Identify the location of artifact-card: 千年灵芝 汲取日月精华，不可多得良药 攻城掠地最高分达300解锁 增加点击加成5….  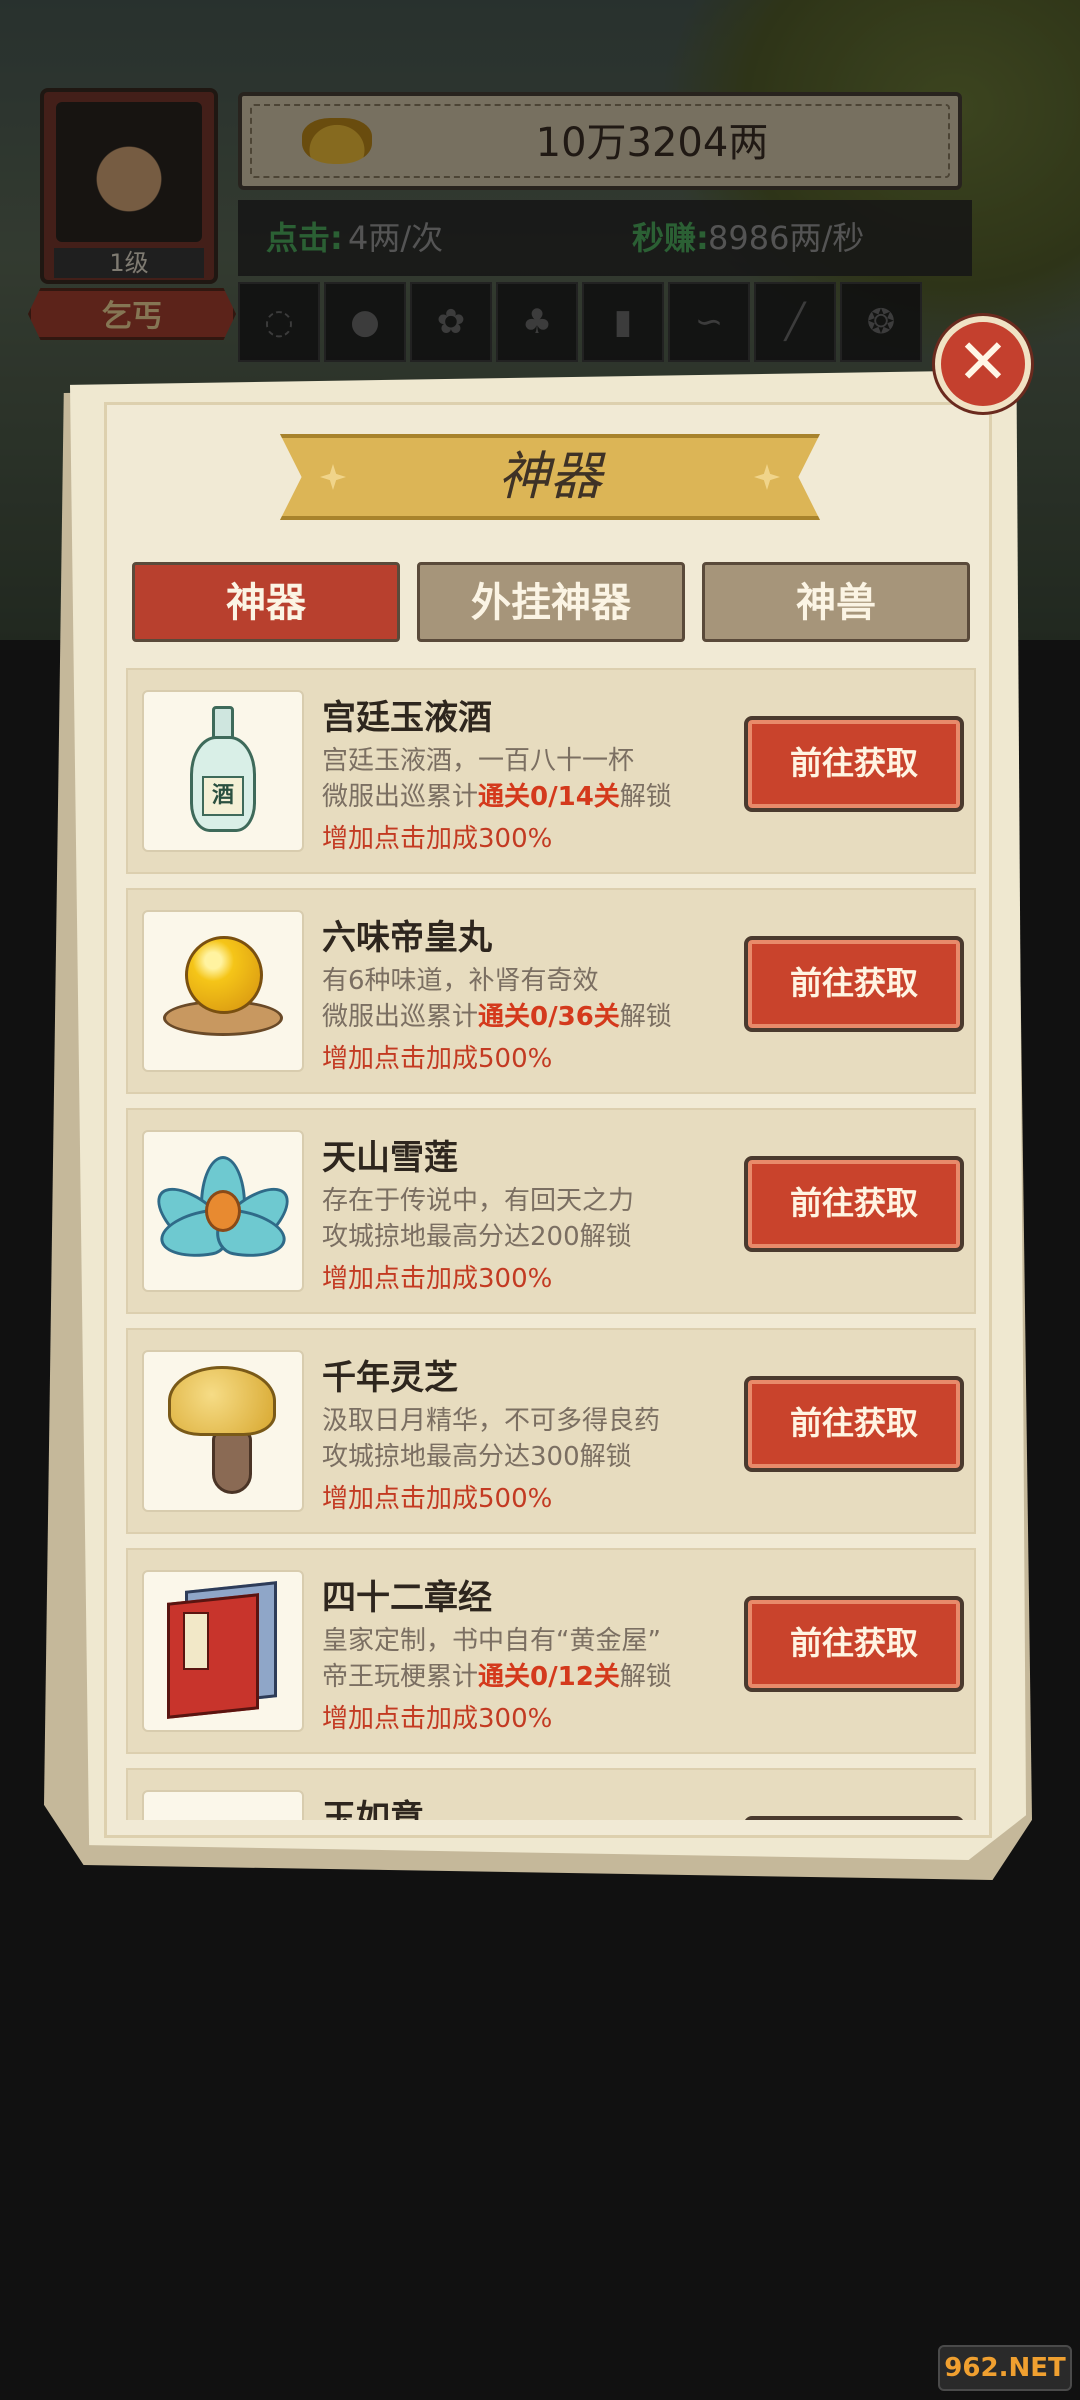
(551, 1431).